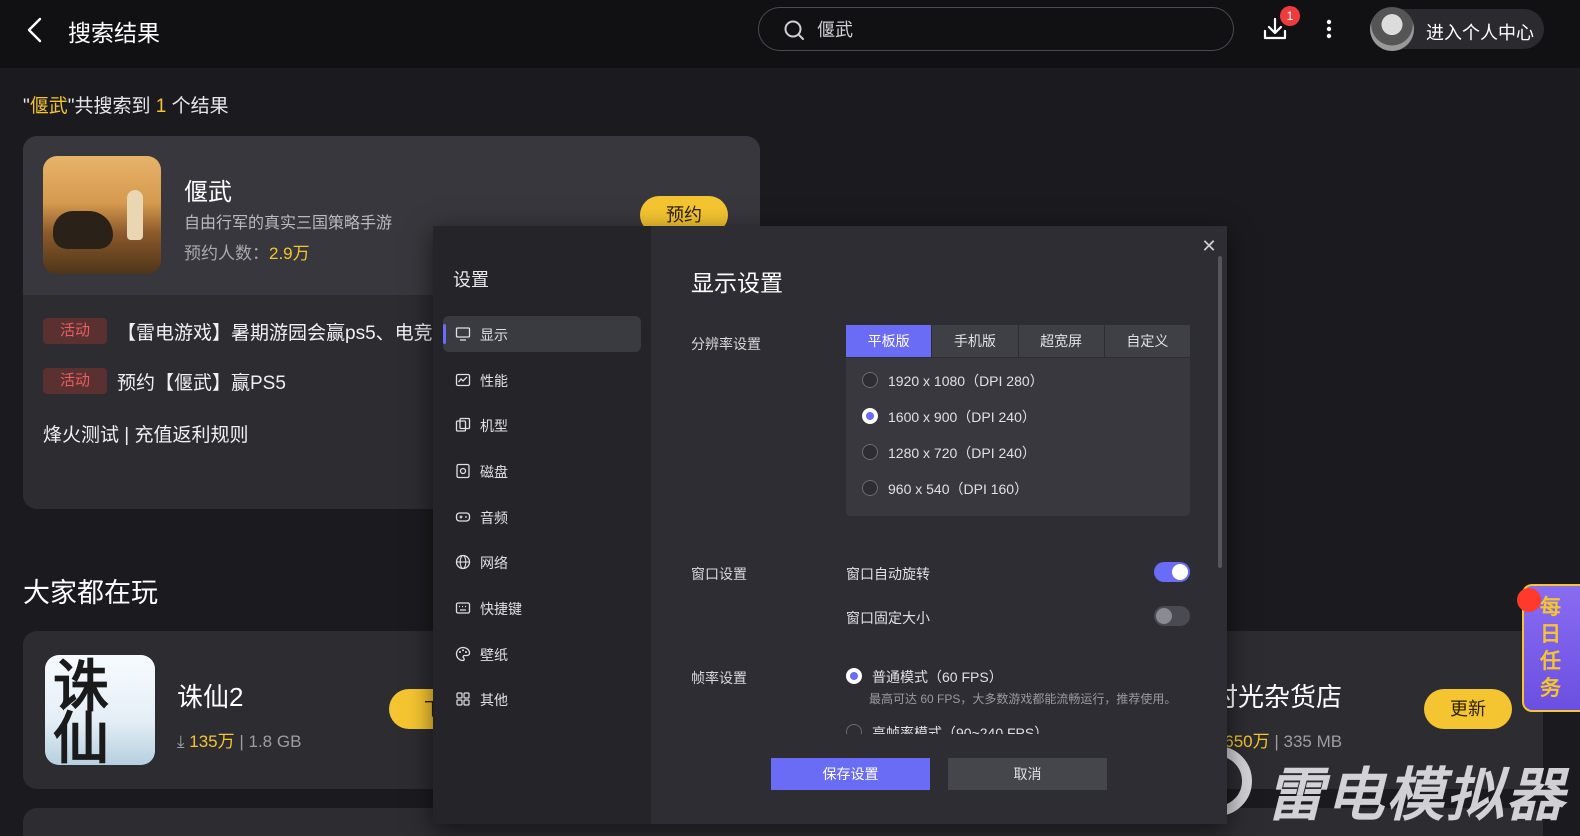 The height and width of the screenshot is (836, 1580). What do you see at coordinates (1147, 341) in the screenshot?
I see `tab-custom: 自定义` at bounding box center [1147, 341].